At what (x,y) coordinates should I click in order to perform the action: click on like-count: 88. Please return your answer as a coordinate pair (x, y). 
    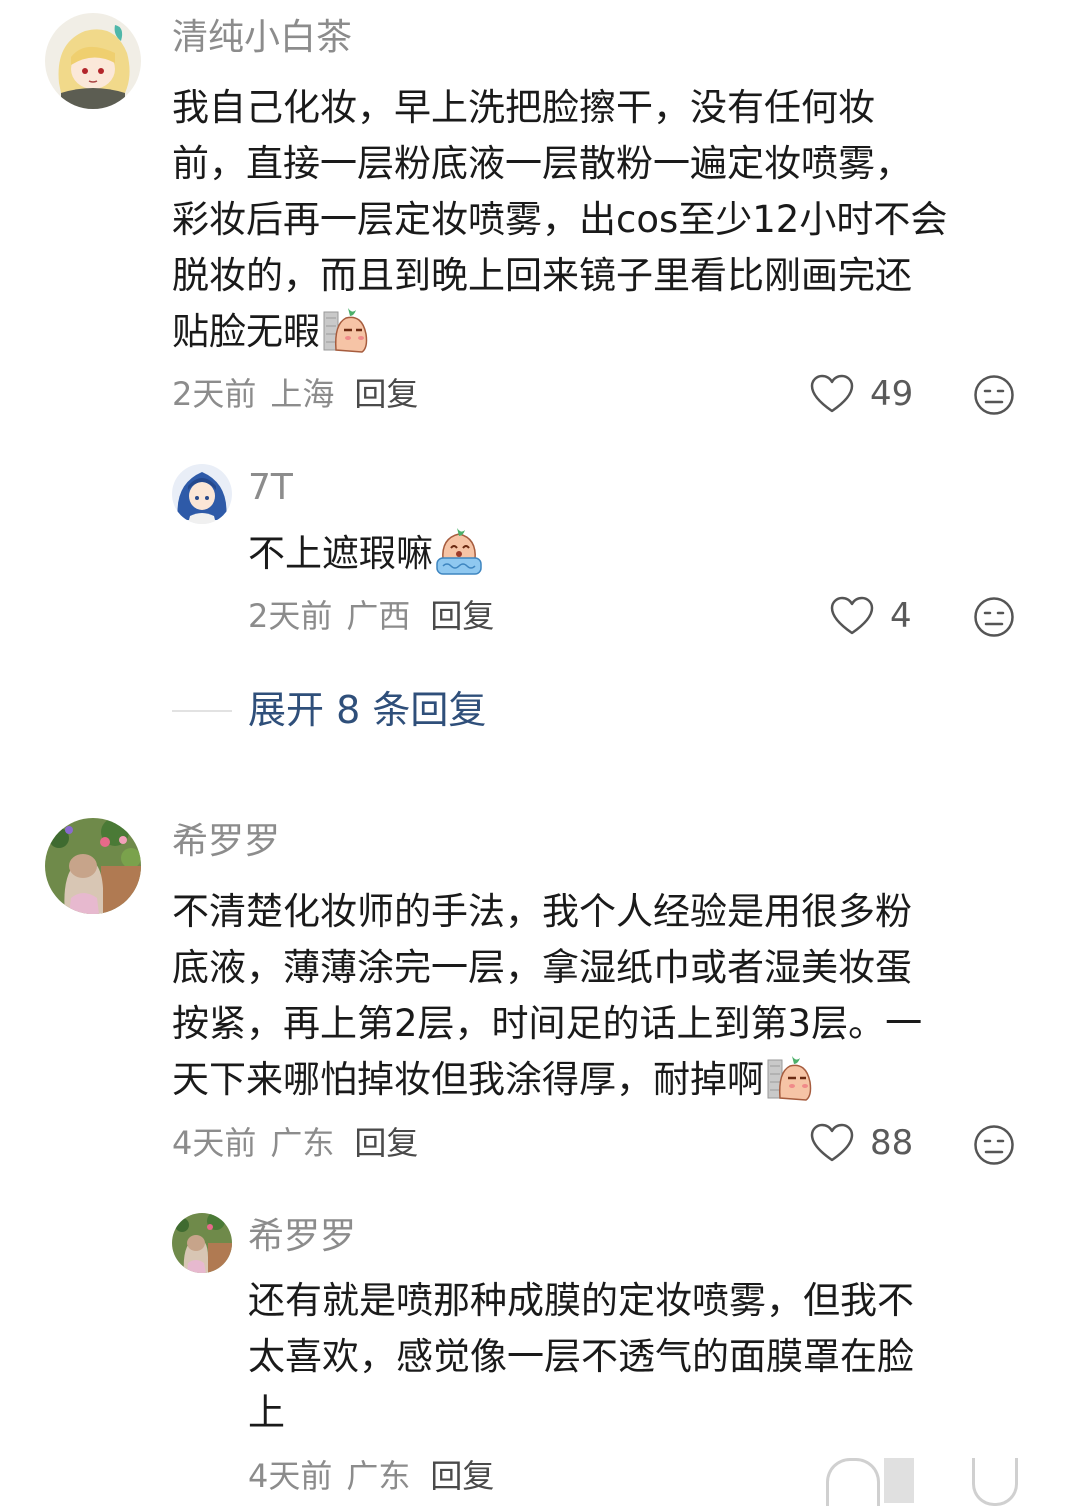
    Looking at the image, I should click on (892, 1143).